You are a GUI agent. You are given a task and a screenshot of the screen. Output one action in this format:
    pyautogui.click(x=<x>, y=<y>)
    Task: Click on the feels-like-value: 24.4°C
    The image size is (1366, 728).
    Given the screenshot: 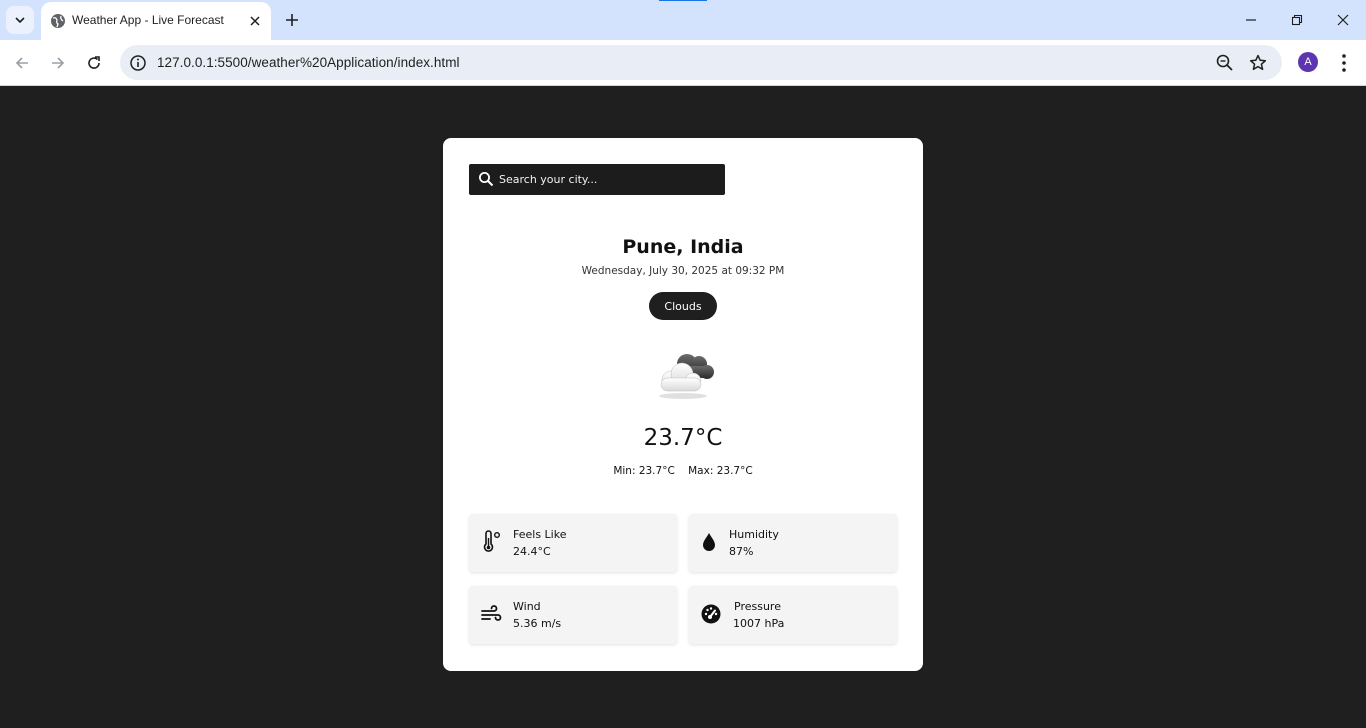 What is the action you would take?
    pyautogui.click(x=532, y=551)
    